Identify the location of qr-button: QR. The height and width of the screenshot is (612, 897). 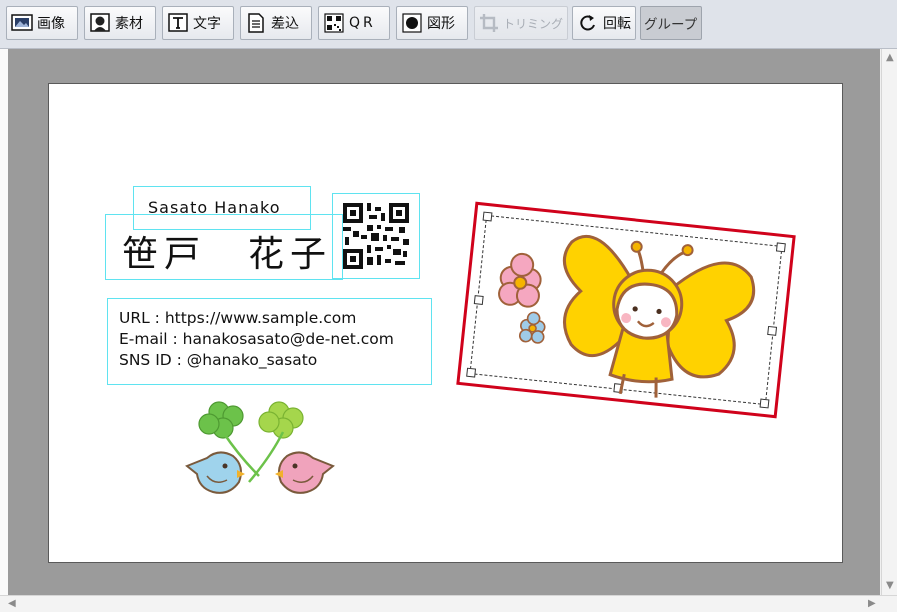
(354, 23).